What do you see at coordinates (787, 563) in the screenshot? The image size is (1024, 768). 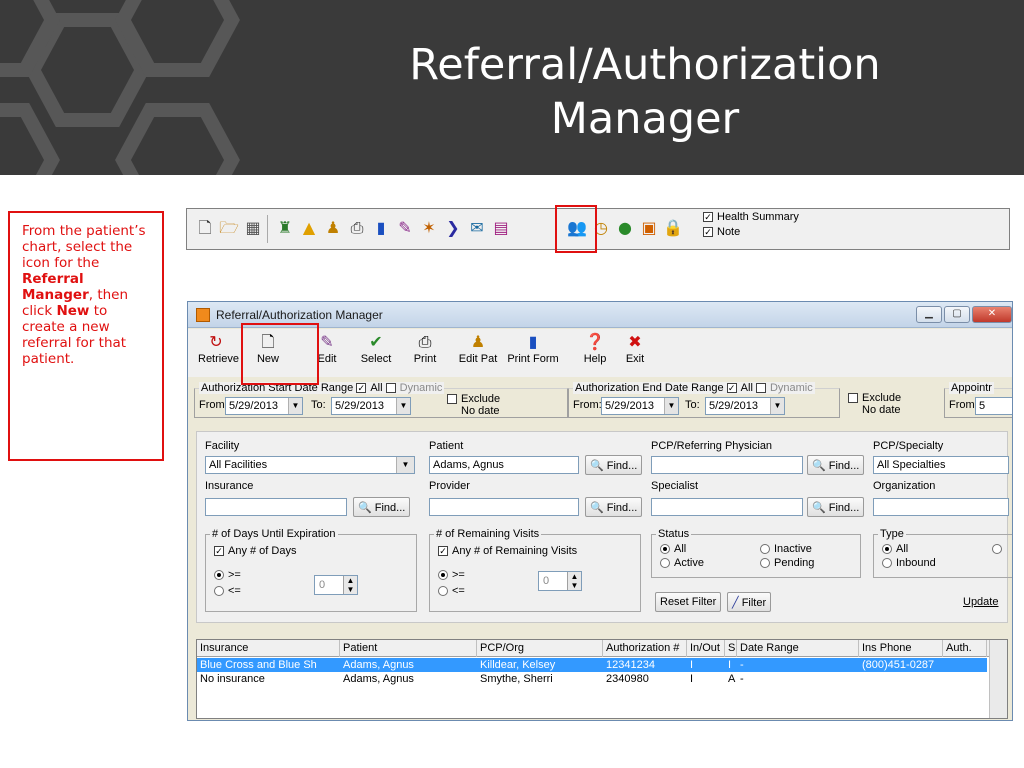 I see `status-pending-radio: Pending` at bounding box center [787, 563].